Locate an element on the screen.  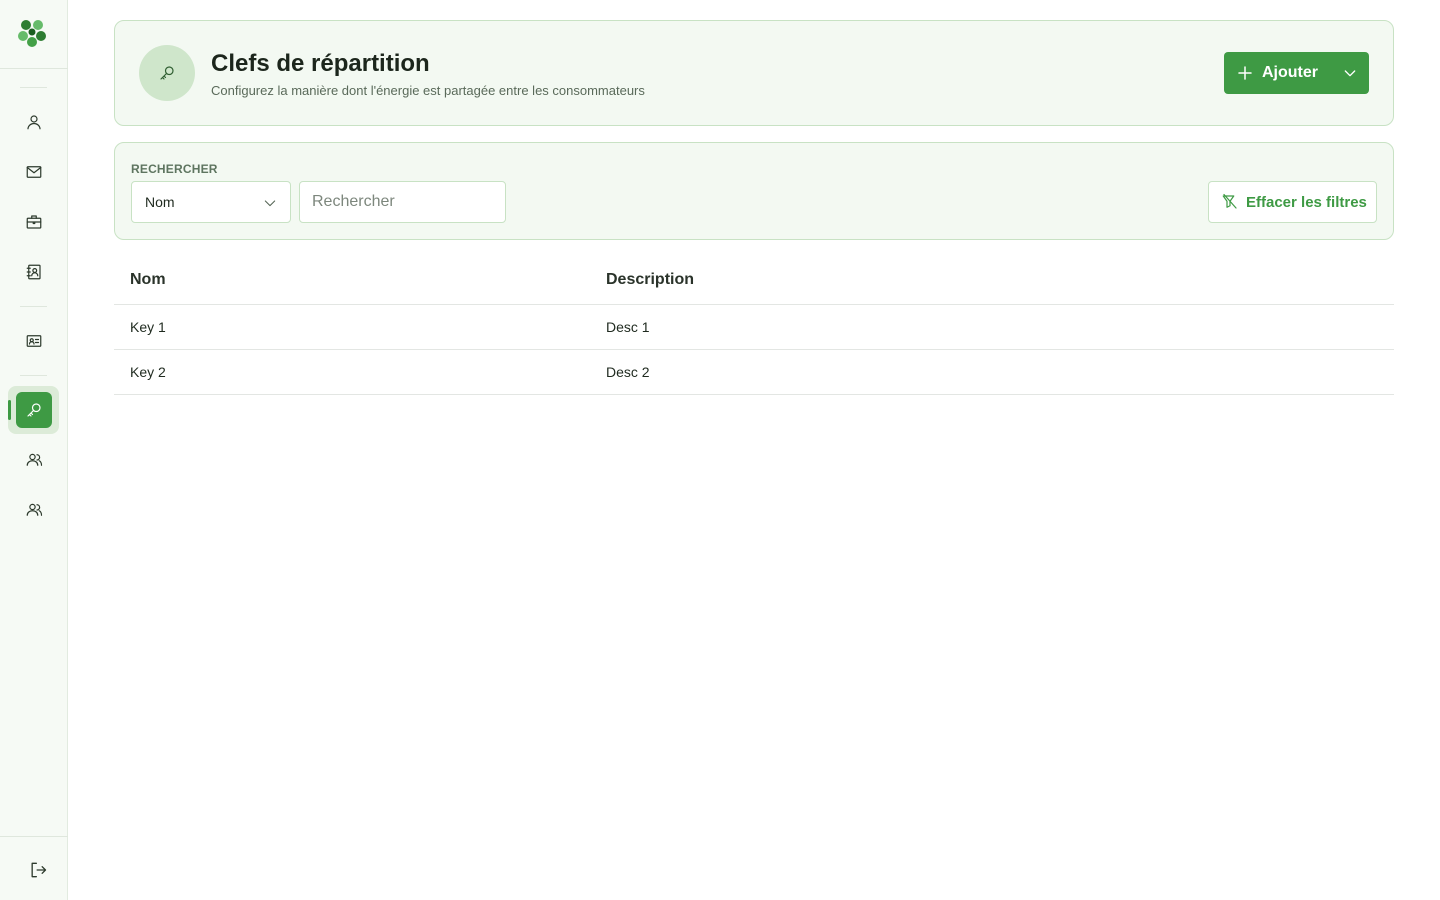
logo-icon is located at coordinates (32, 33).